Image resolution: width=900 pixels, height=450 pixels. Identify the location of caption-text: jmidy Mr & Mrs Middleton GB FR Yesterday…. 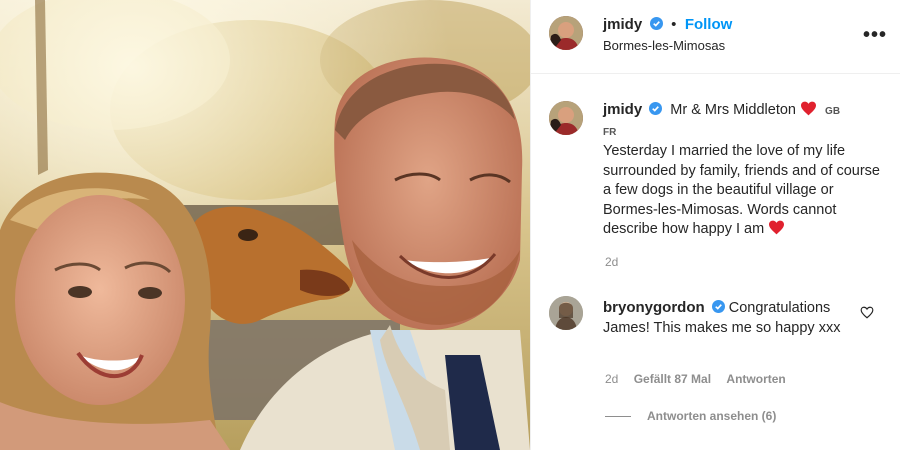
(743, 170).